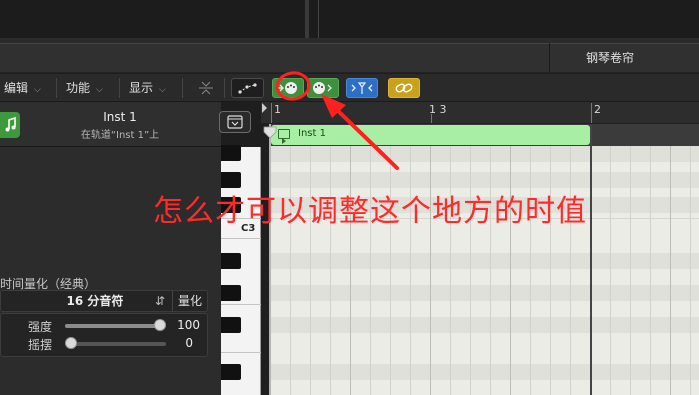 This screenshot has height=395, width=699. What do you see at coordinates (365, 137) in the screenshot?
I see `annotation-arrow-shaft` at bounding box center [365, 137].